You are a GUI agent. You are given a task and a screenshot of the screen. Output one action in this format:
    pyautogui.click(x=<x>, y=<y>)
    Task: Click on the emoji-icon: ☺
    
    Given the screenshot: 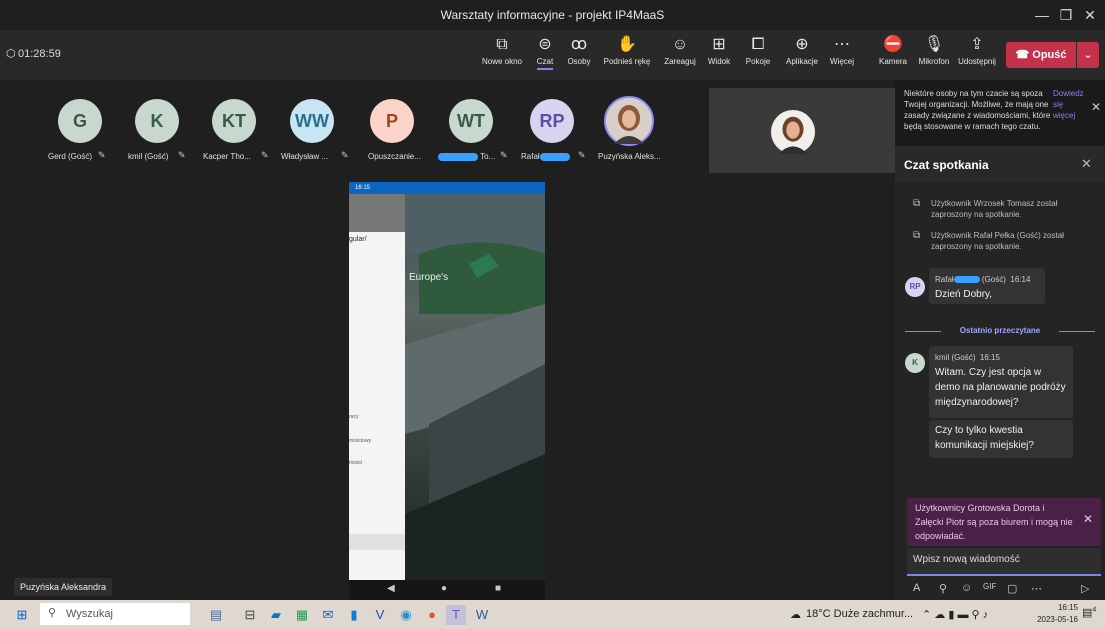 What is the action you would take?
    pyautogui.click(x=966, y=588)
    